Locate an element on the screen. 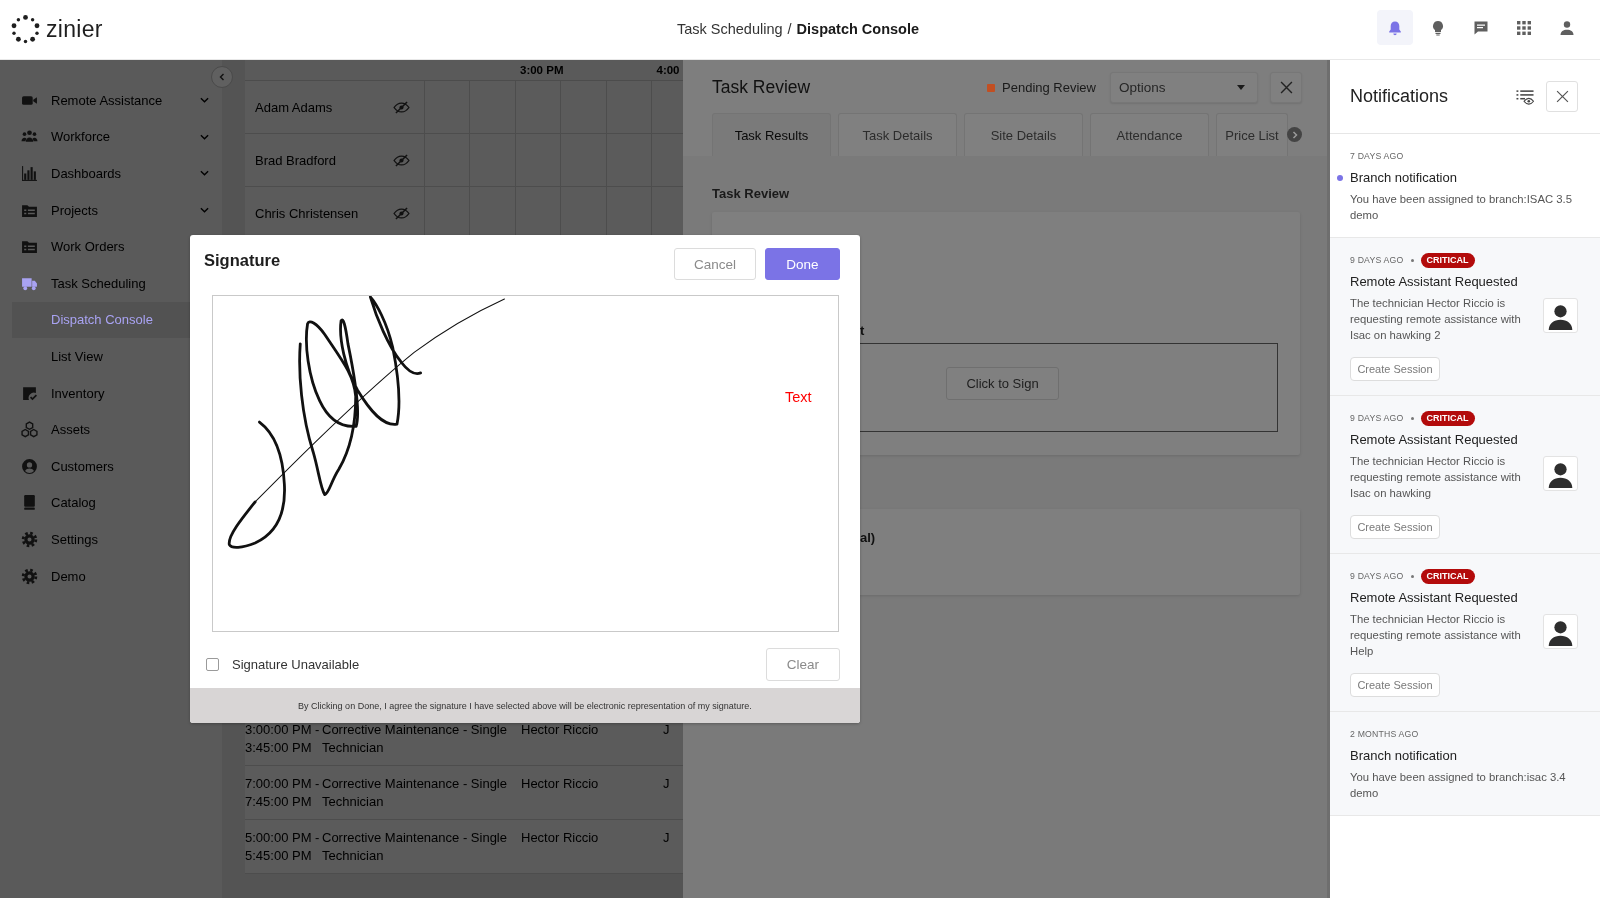  time-label: 2 MONTHS AGO is located at coordinates (1384, 734).